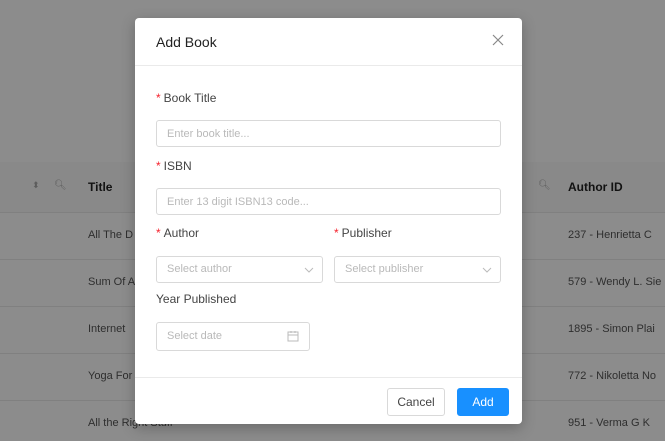  I want to click on calendar-icon, so click(293, 336).